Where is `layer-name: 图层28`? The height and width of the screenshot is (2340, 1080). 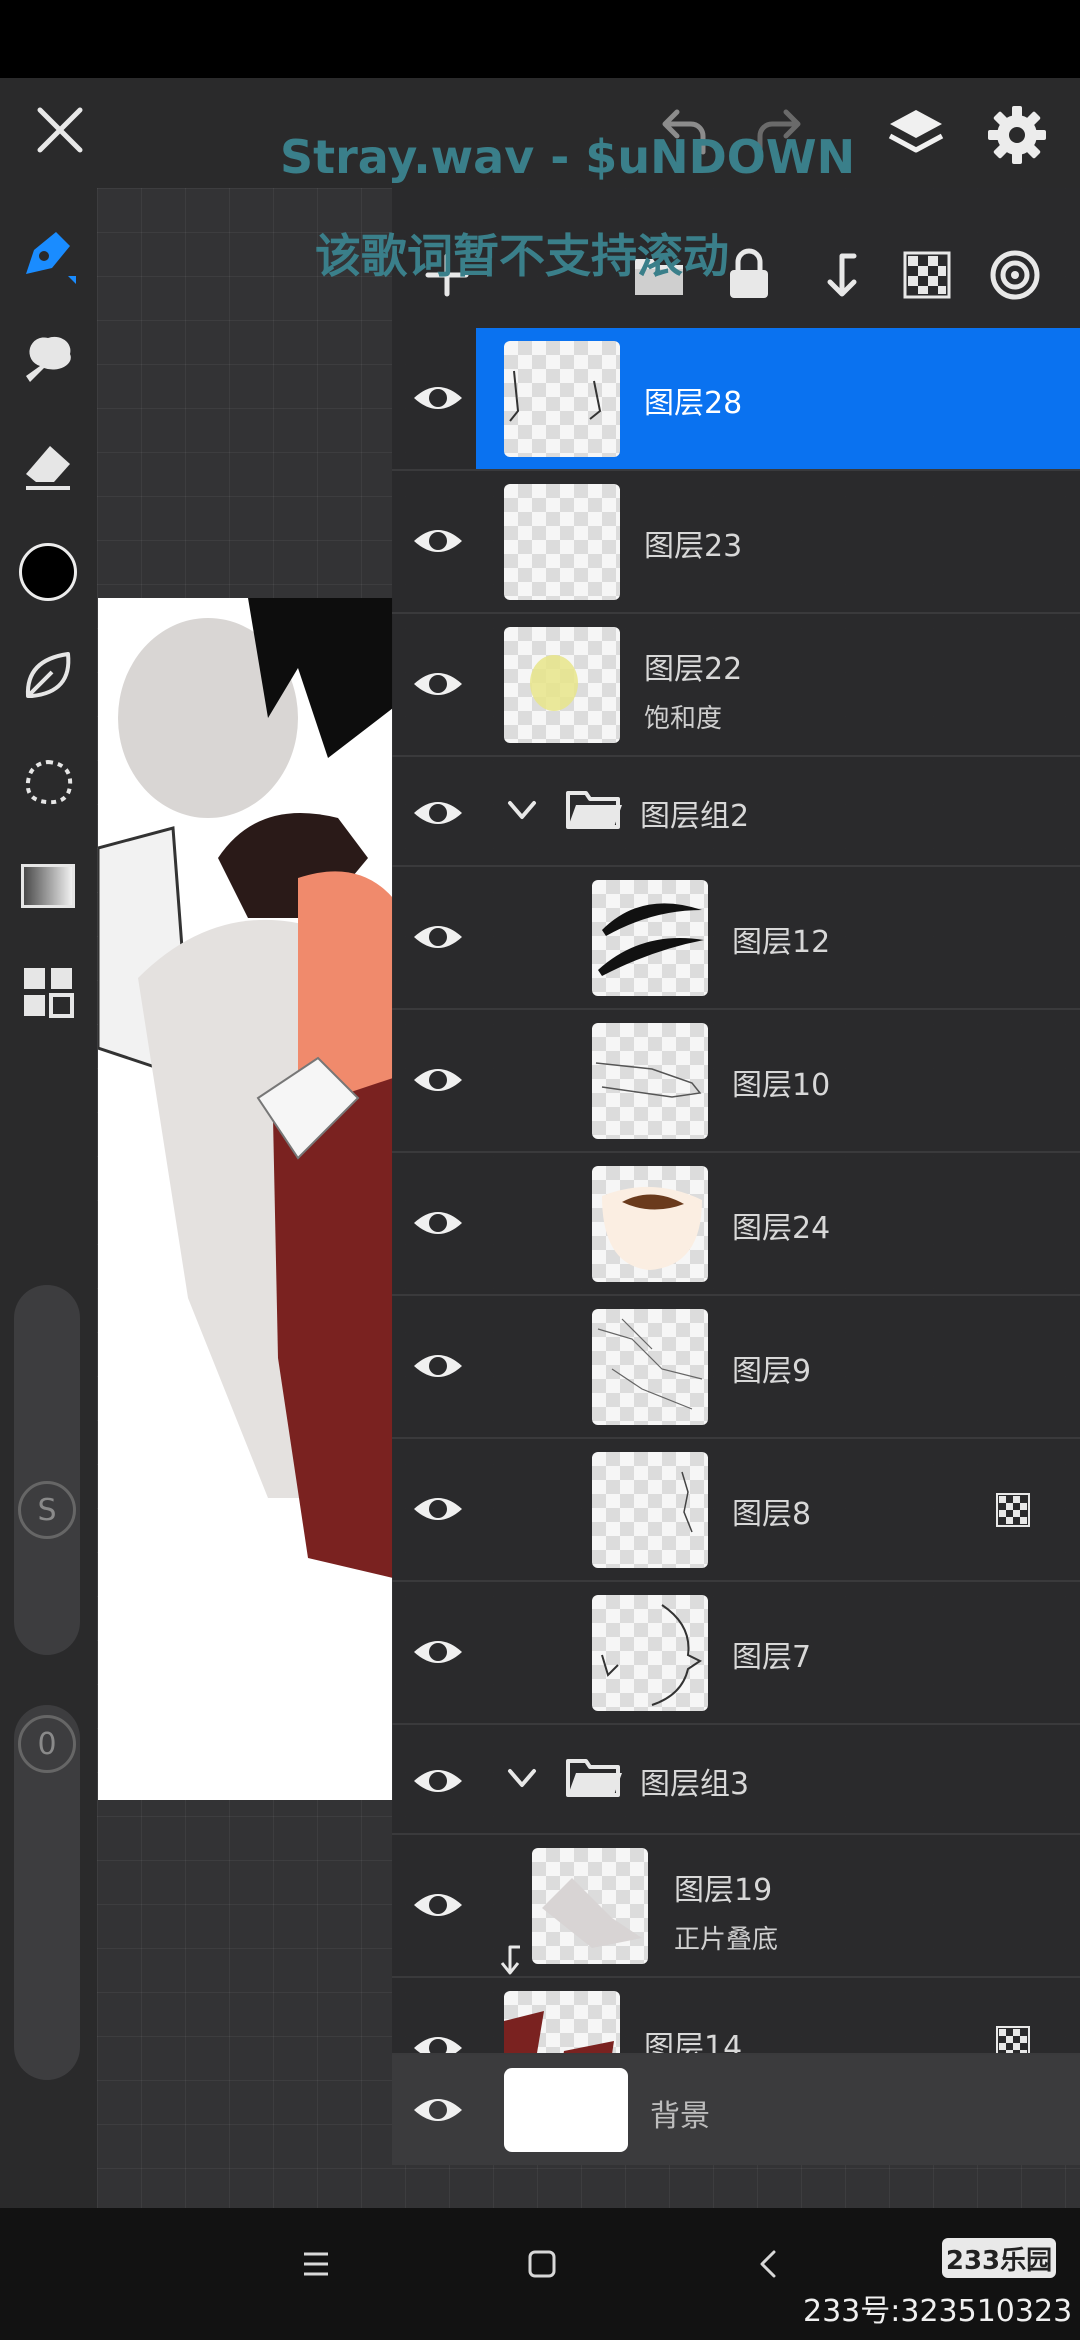 layer-name: 图层28 is located at coordinates (693, 403).